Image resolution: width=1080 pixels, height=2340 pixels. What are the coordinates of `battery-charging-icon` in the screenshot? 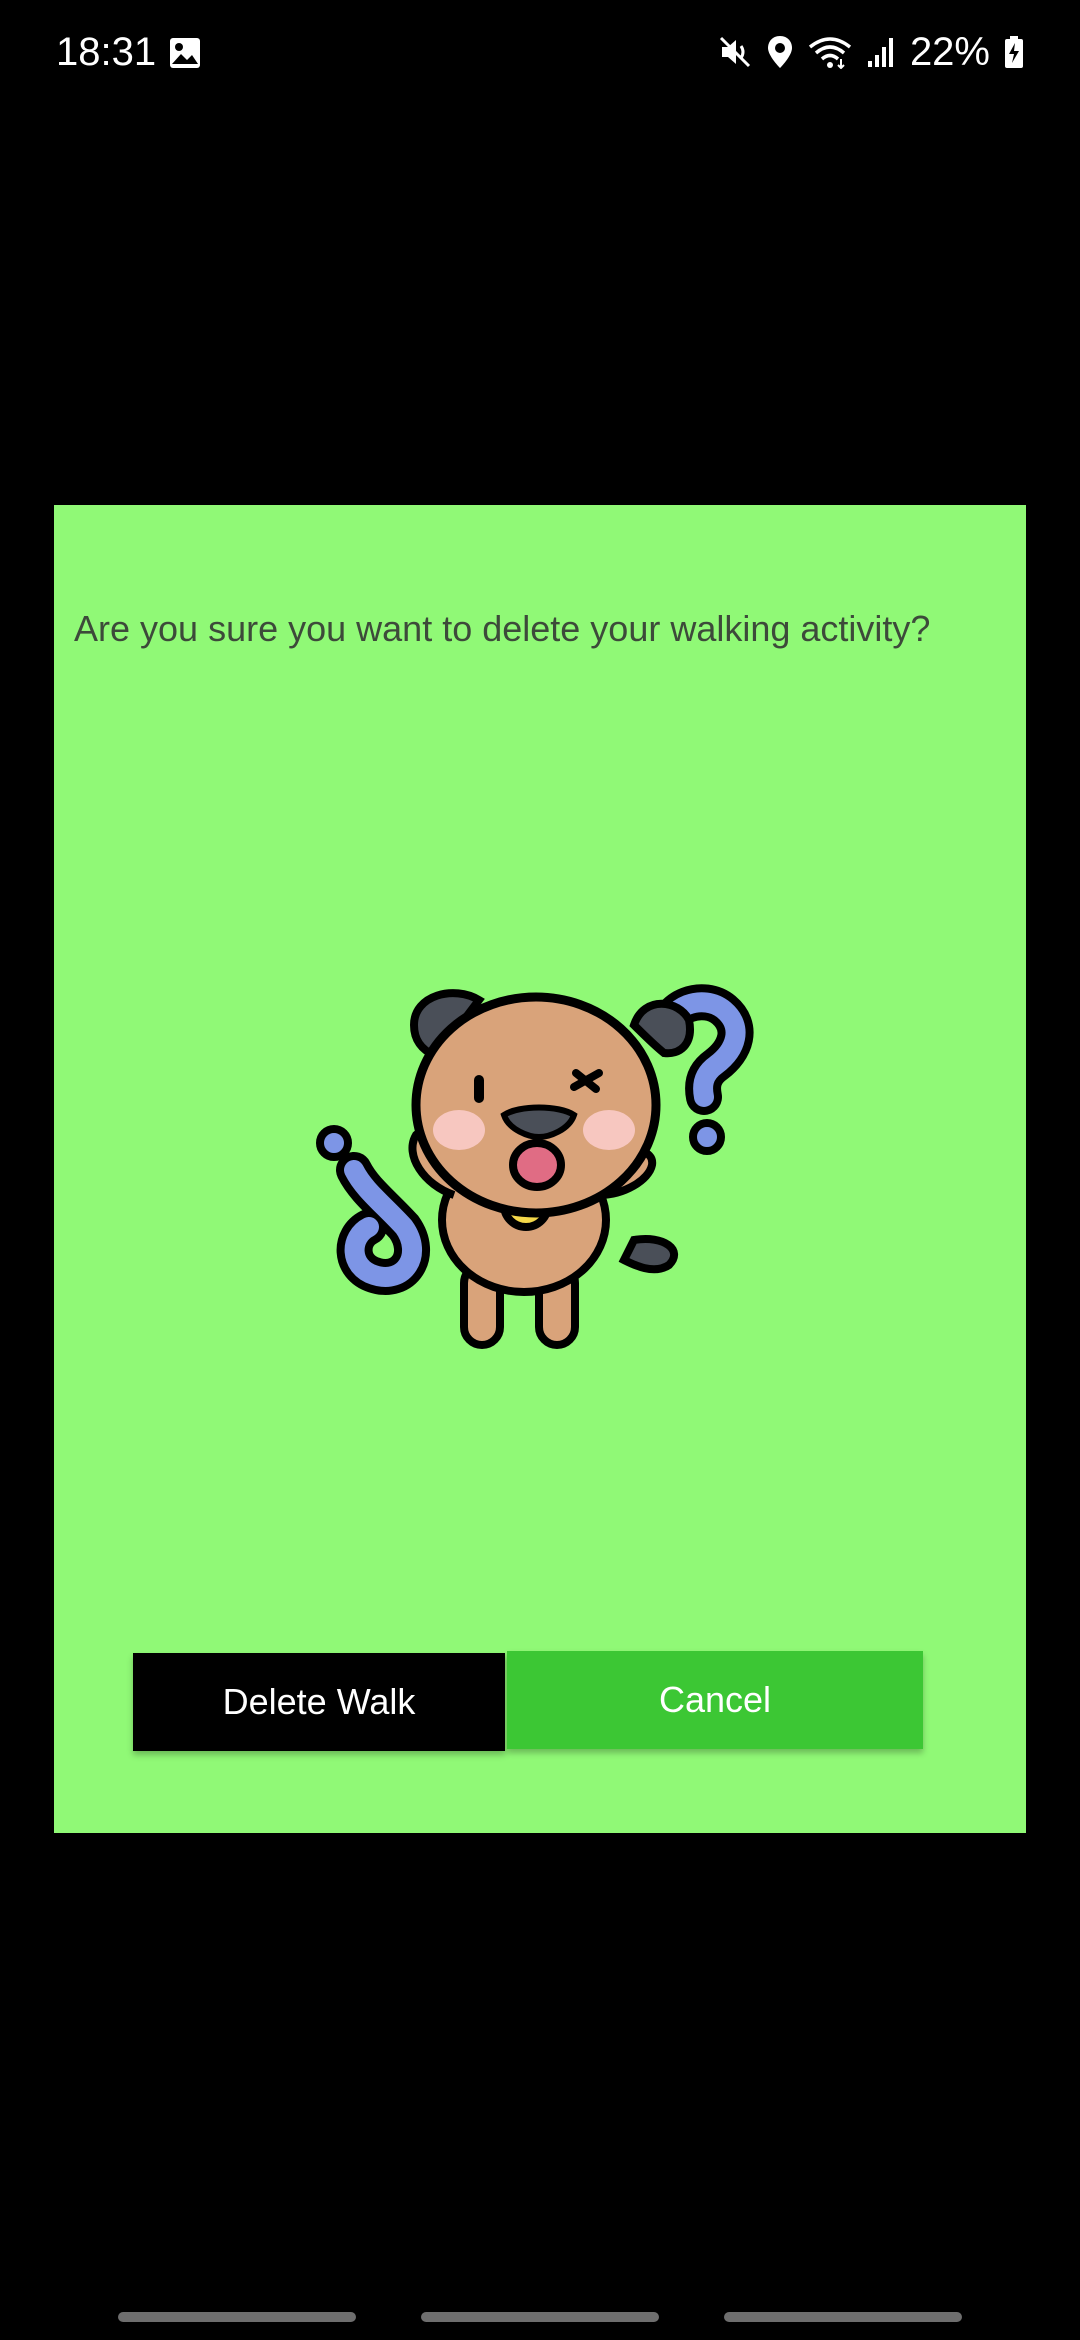 It's located at (1014, 52).